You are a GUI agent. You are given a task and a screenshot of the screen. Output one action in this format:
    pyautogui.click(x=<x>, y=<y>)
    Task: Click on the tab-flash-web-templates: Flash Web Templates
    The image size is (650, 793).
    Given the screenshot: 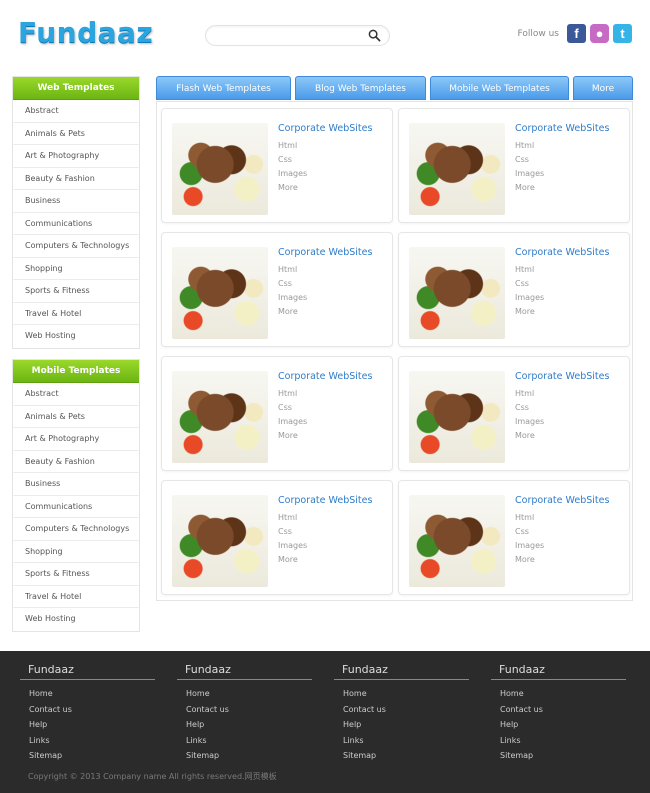 What is the action you would take?
    pyautogui.click(x=223, y=88)
    